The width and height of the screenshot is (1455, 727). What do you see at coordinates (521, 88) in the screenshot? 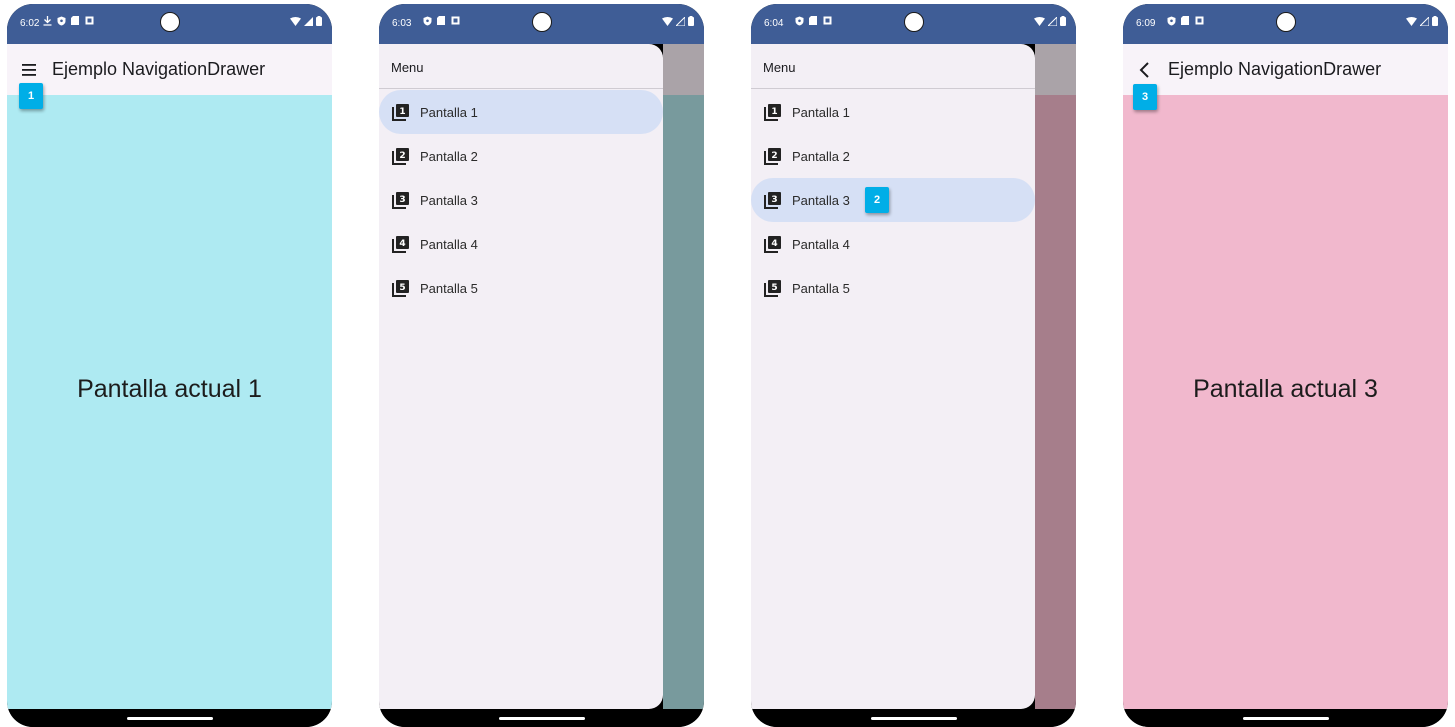
I see `divider` at bounding box center [521, 88].